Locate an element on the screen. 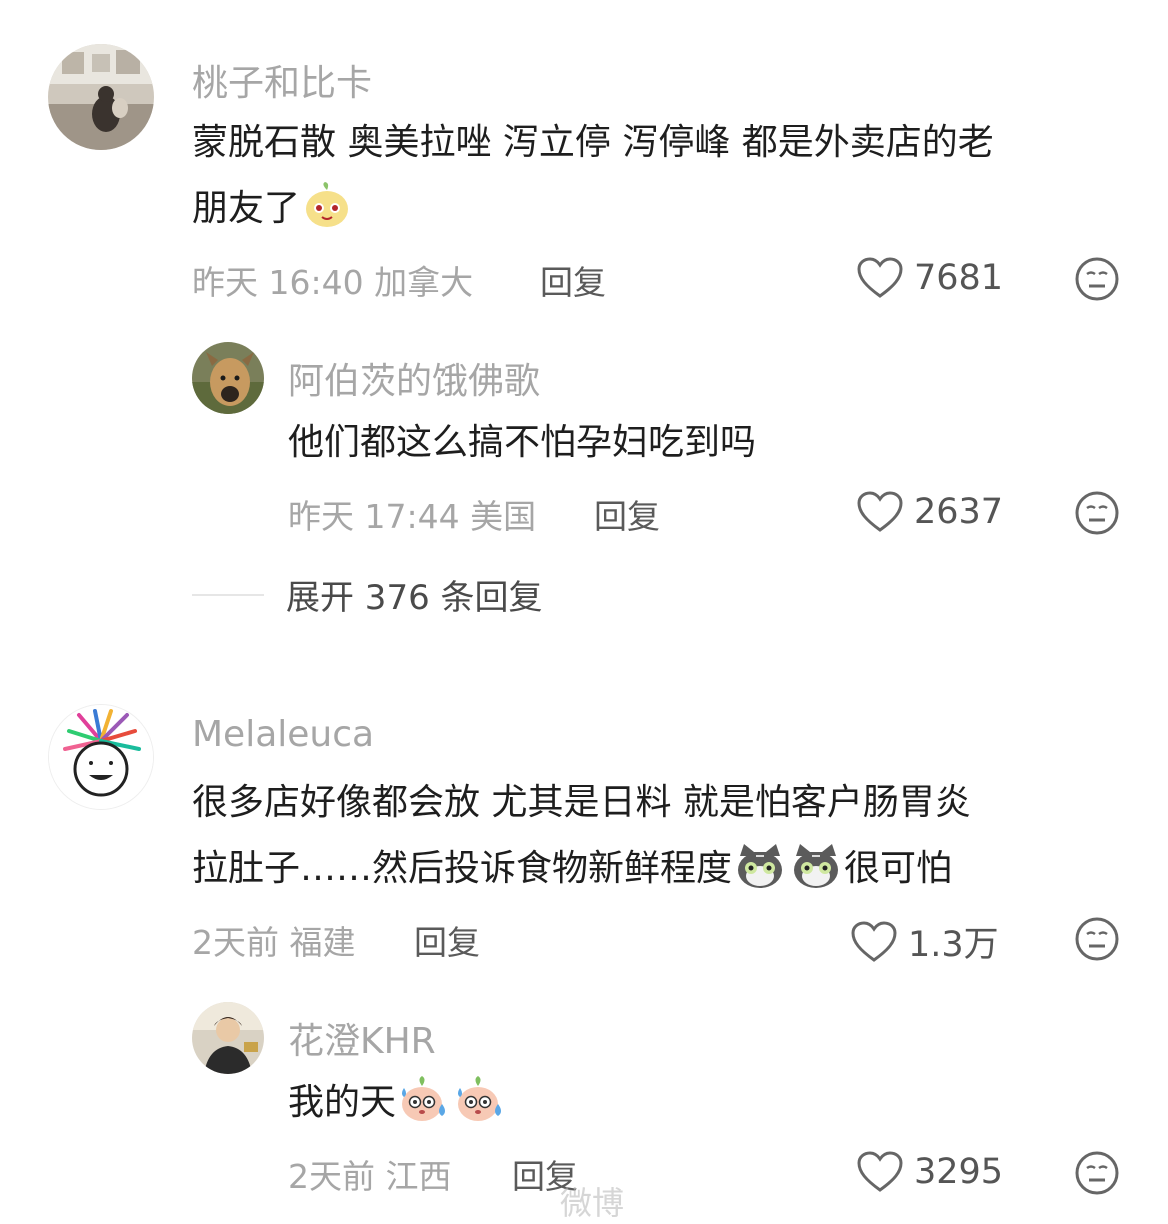 The image size is (1168, 1224). reply-text-line: 他们都这么搞不怕孕妇吃到吗 is located at coordinates (522, 442).